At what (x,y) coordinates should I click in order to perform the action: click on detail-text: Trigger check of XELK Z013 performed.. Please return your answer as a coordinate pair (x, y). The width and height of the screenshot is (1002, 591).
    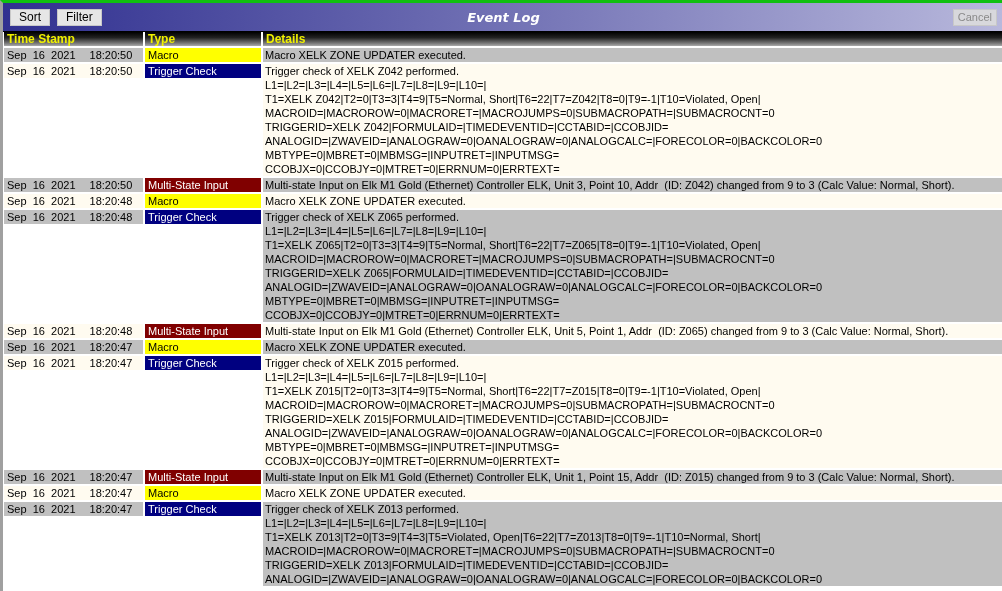
    Looking at the image, I should click on (362, 509).